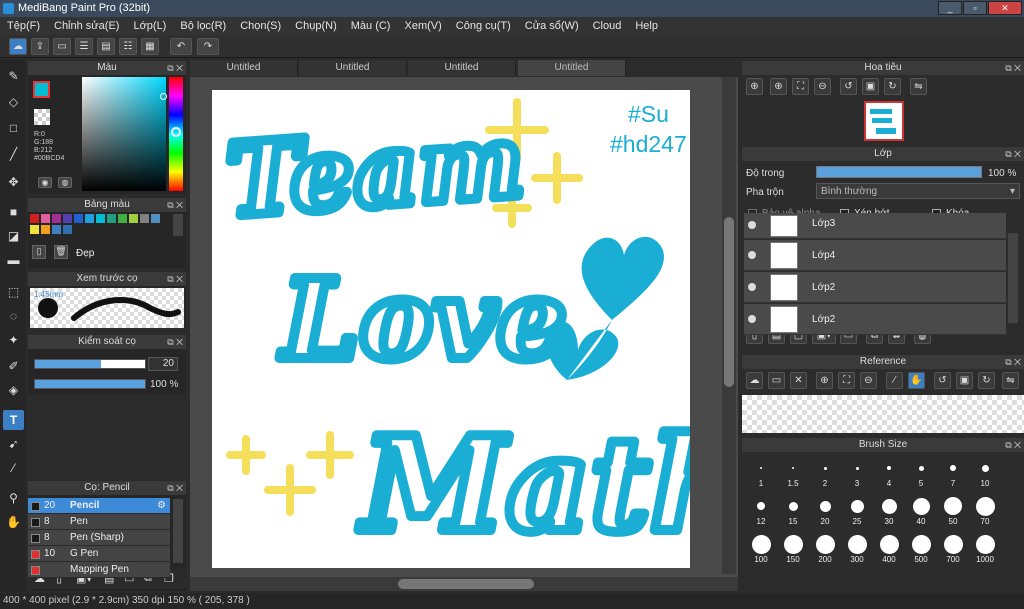 Image resolution: width=1024 pixels, height=609 pixels. I want to click on brush-size-input: 20, so click(163, 364).